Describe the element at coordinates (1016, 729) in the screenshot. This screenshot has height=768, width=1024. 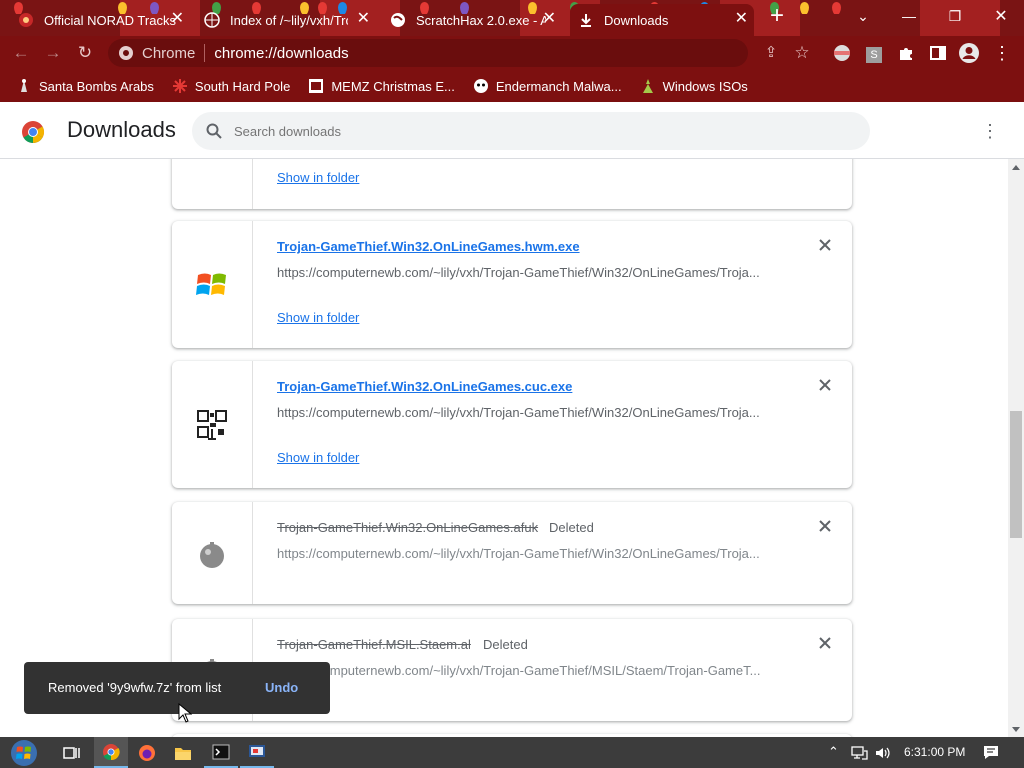
I see `scroll-down-arrow-icon` at that location.